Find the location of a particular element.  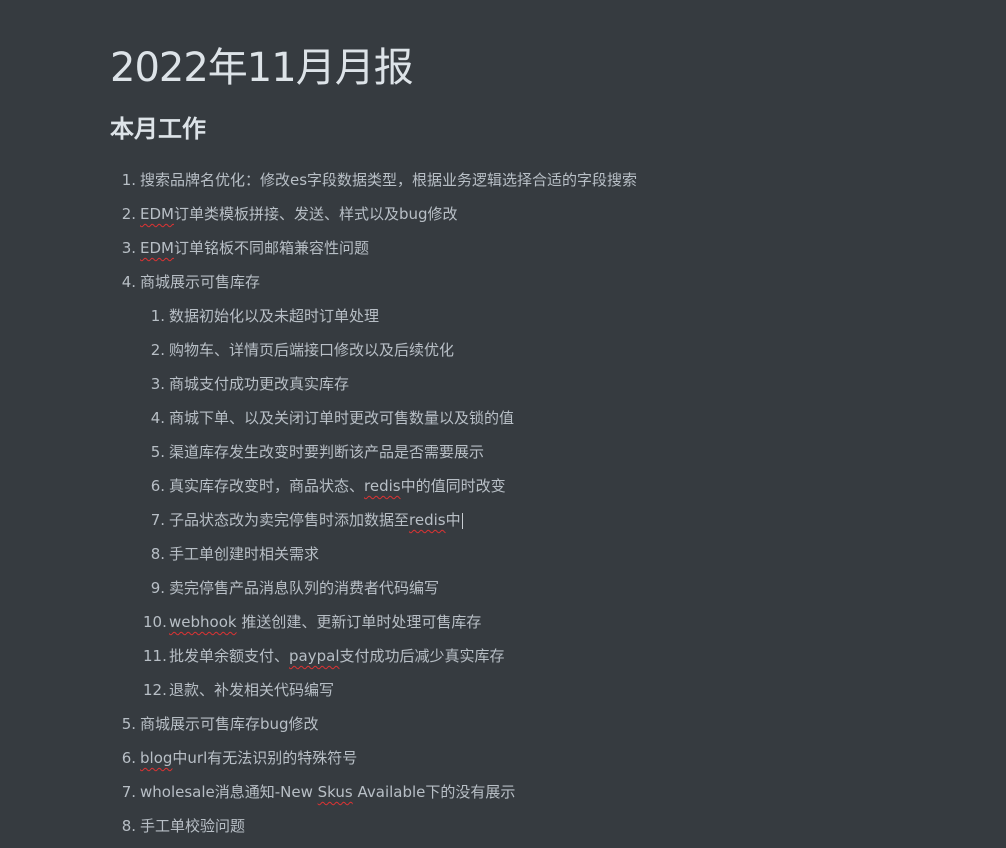

list-item: 5. 商城展示可售库存bug修改 is located at coordinates (218, 724).